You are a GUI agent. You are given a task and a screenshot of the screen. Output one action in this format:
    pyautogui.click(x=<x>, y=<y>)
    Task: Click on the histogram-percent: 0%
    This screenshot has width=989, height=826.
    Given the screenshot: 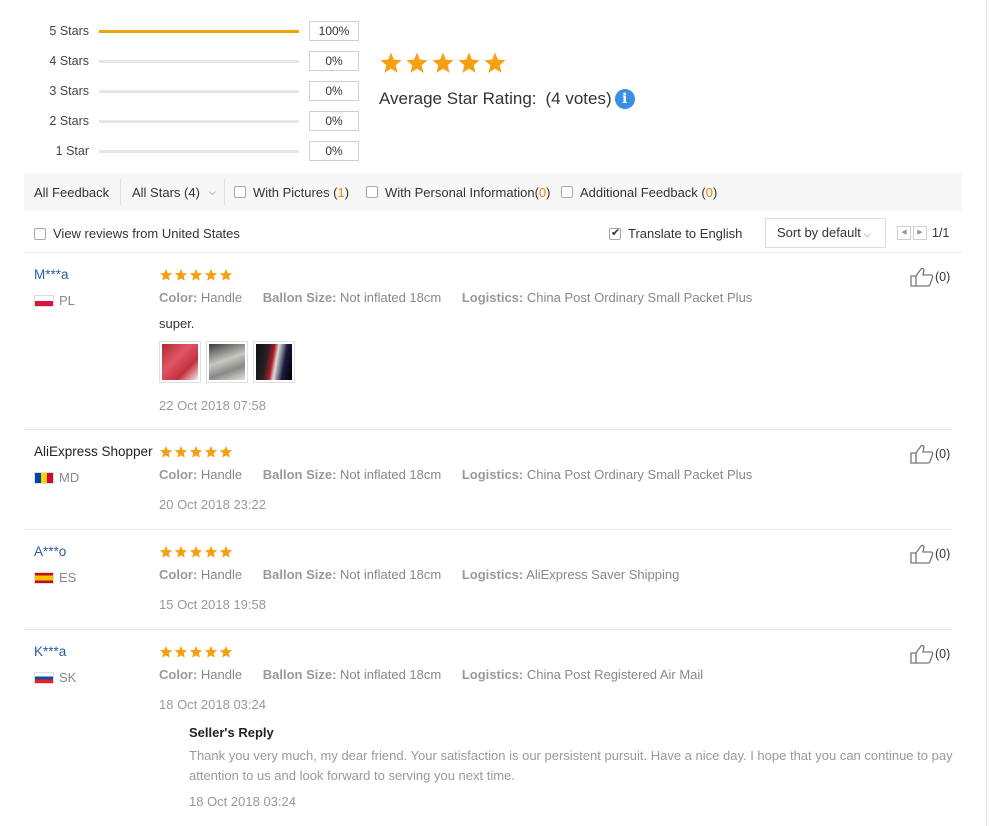 What is the action you would take?
    pyautogui.click(x=334, y=91)
    